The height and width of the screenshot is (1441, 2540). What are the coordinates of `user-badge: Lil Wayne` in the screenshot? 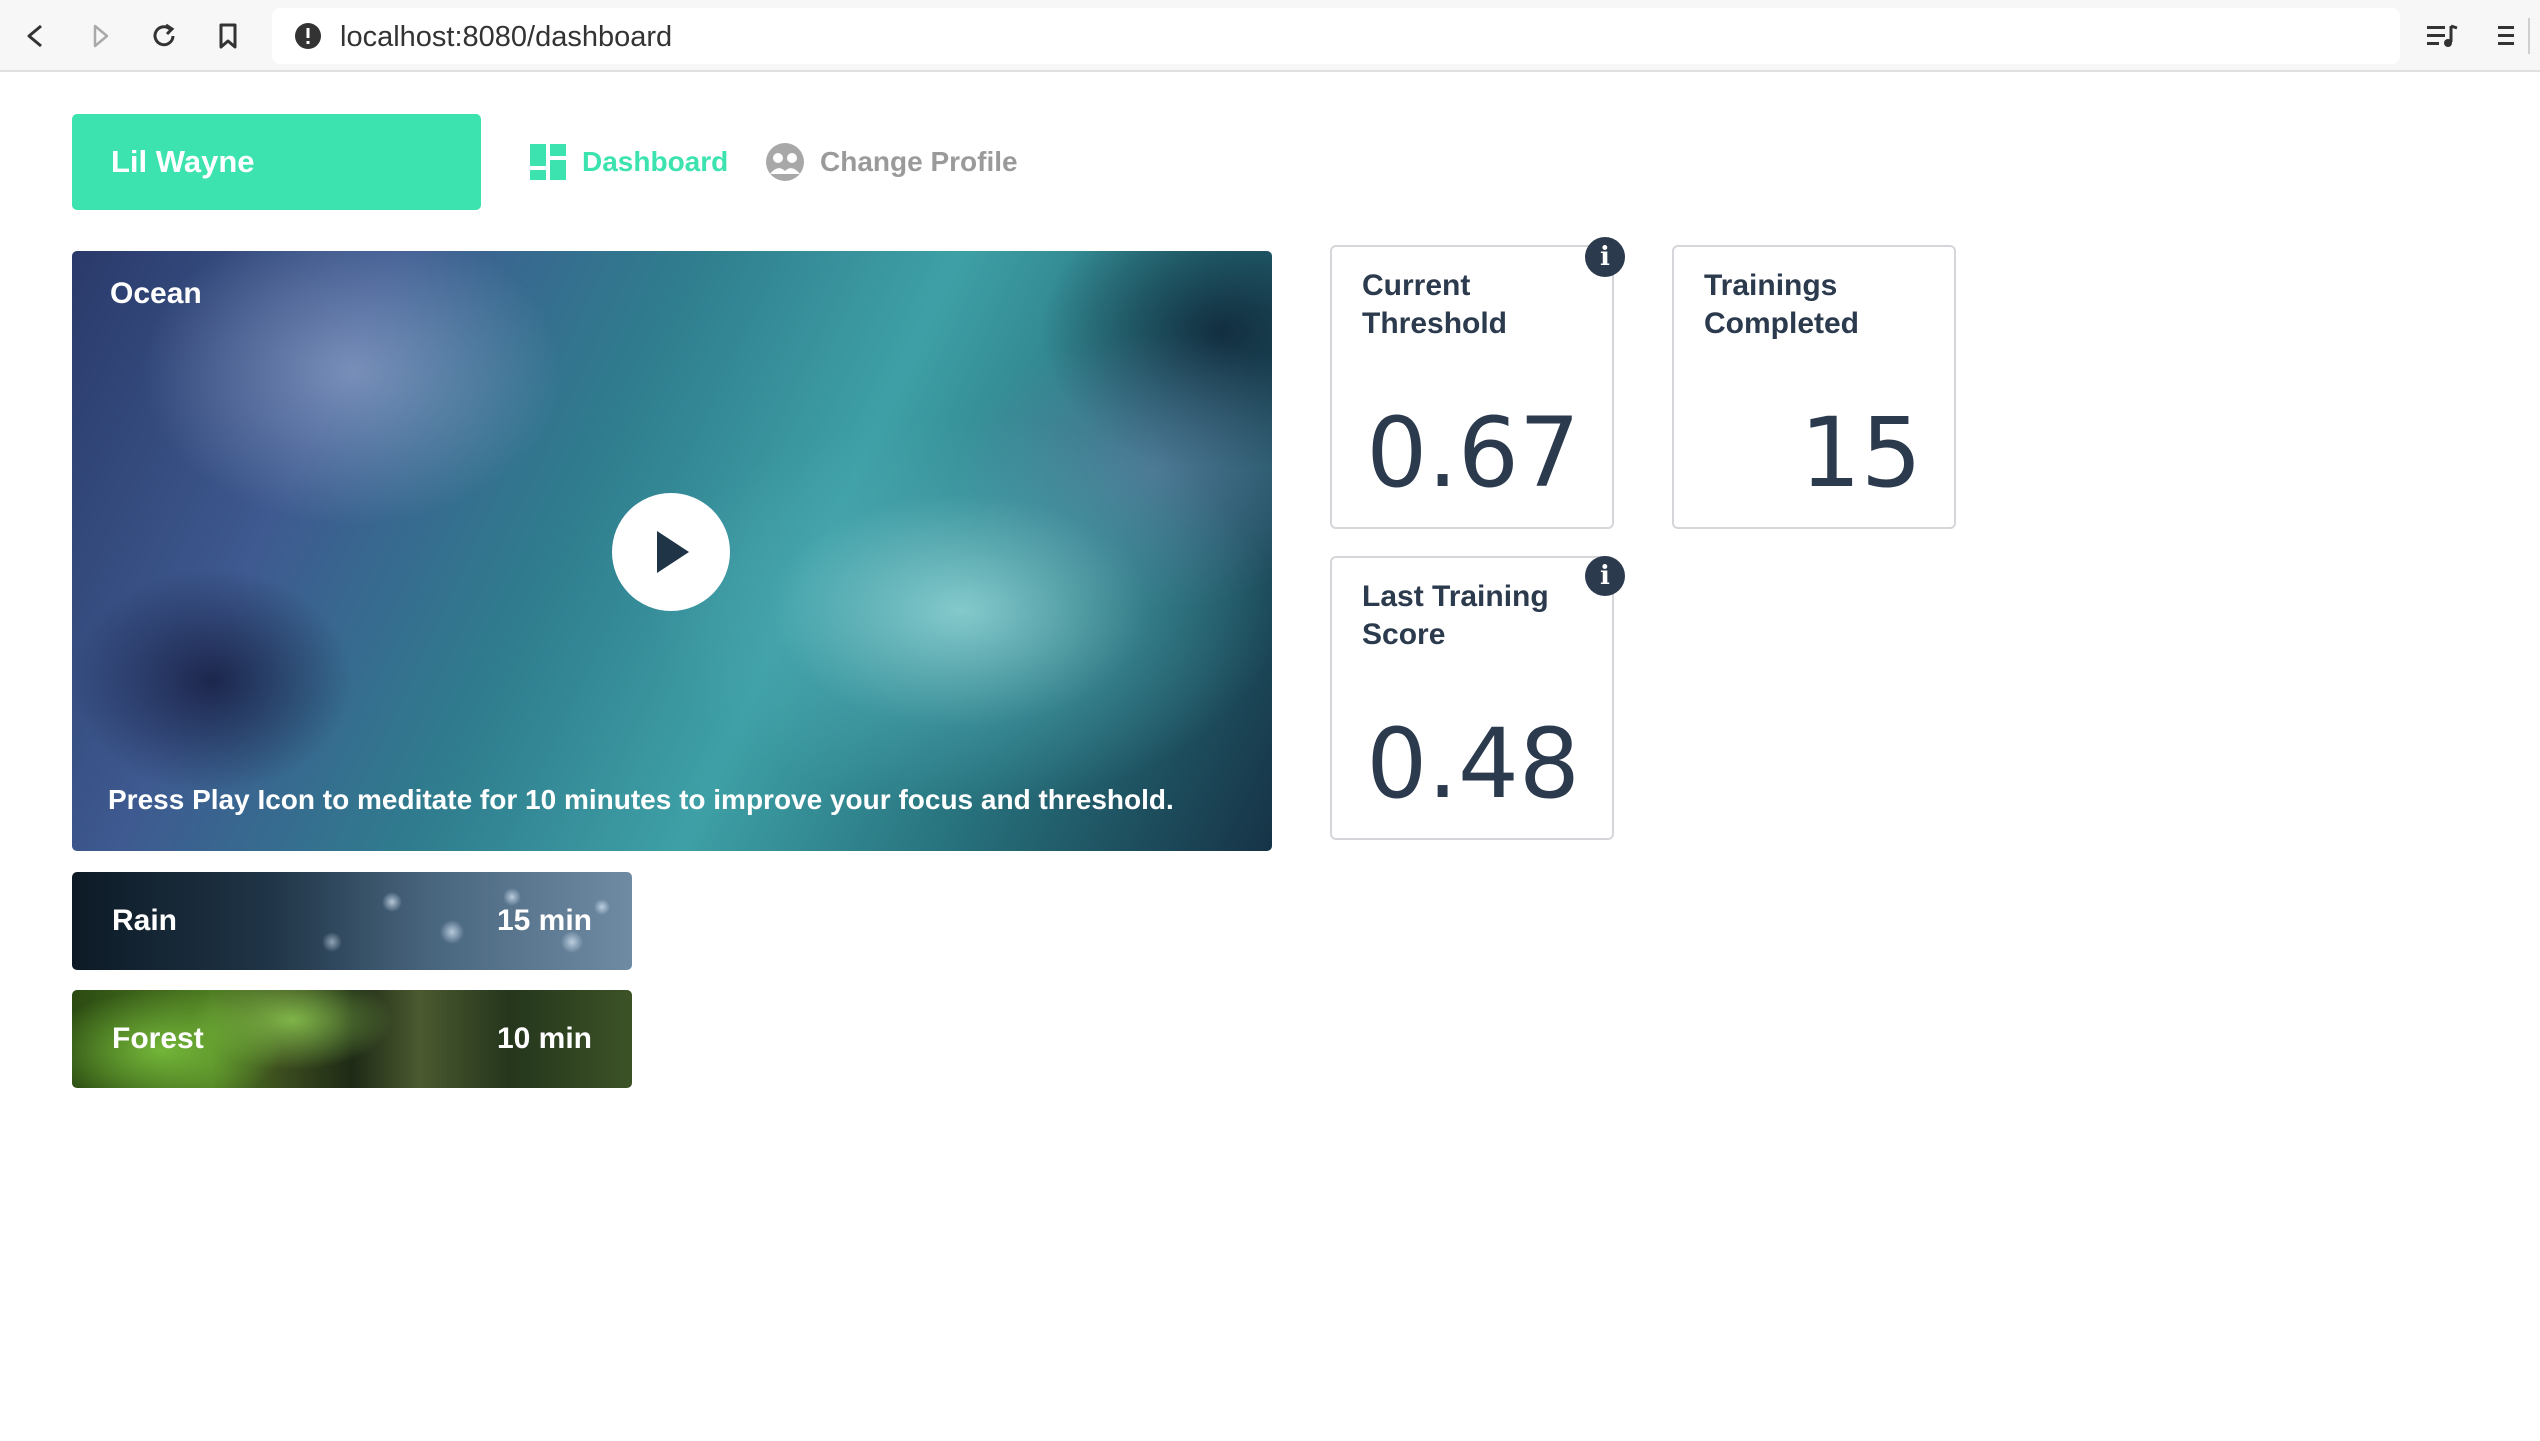 It's located at (276, 162).